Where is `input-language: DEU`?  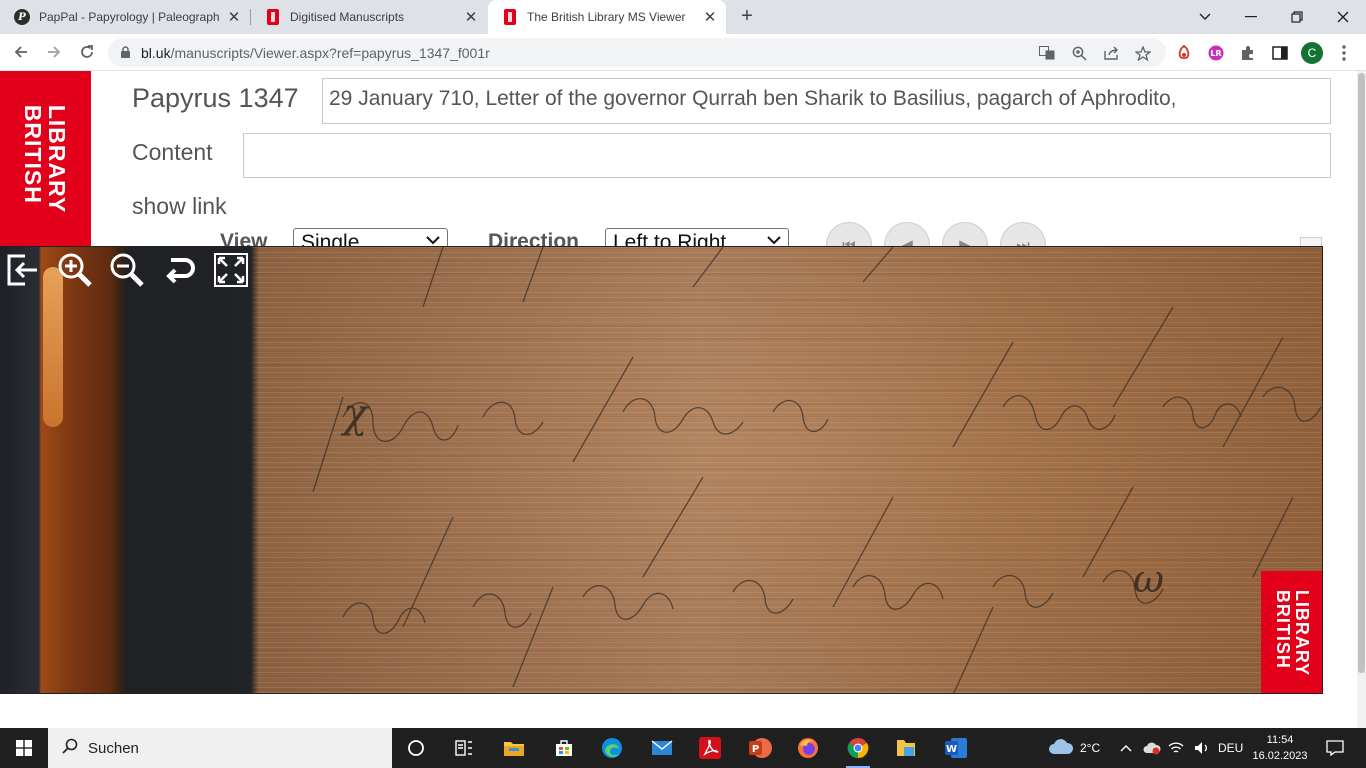 input-language: DEU is located at coordinates (1230, 748).